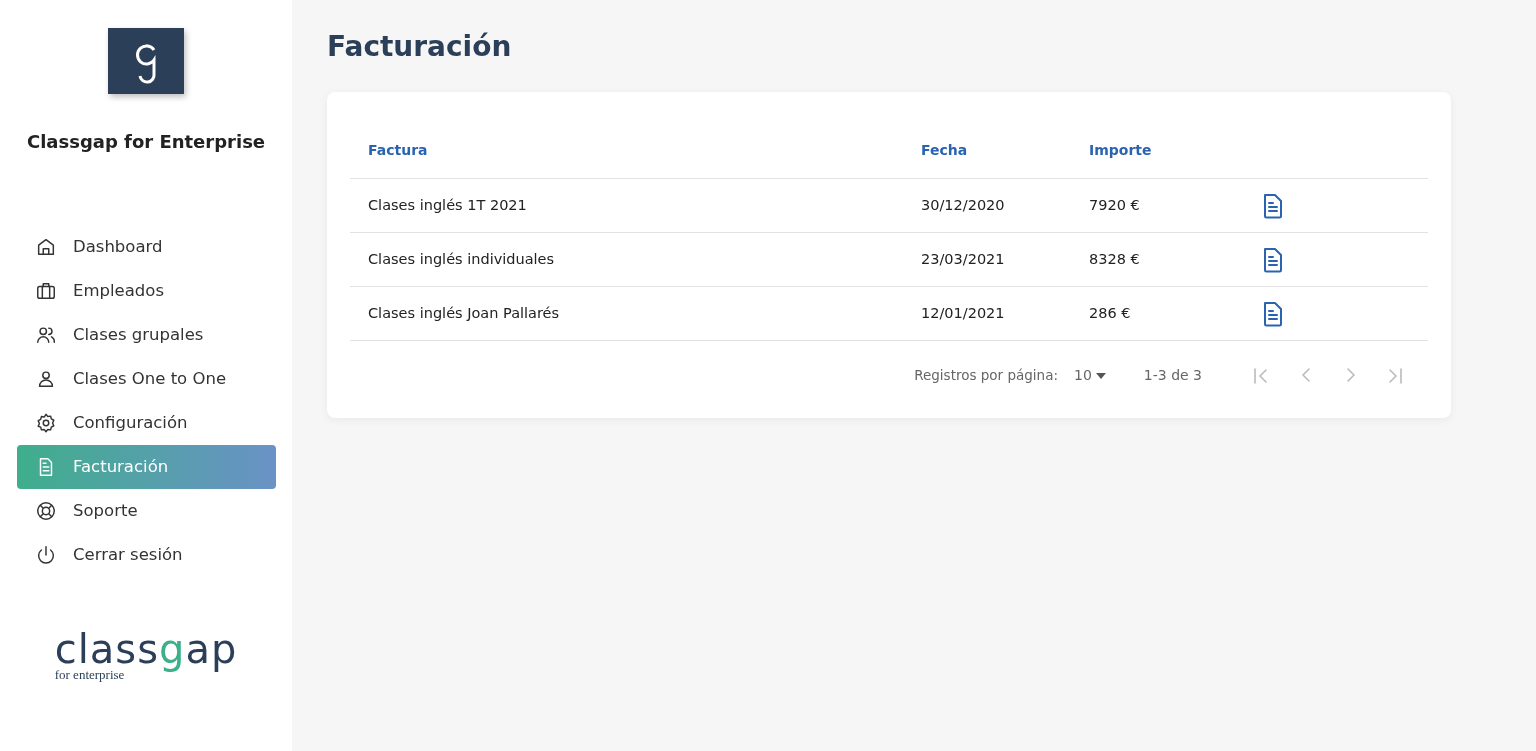 This screenshot has width=1536, height=751. What do you see at coordinates (464, 312) in the screenshot?
I see `table-cell: Clases inglés Joan Pallarés` at bounding box center [464, 312].